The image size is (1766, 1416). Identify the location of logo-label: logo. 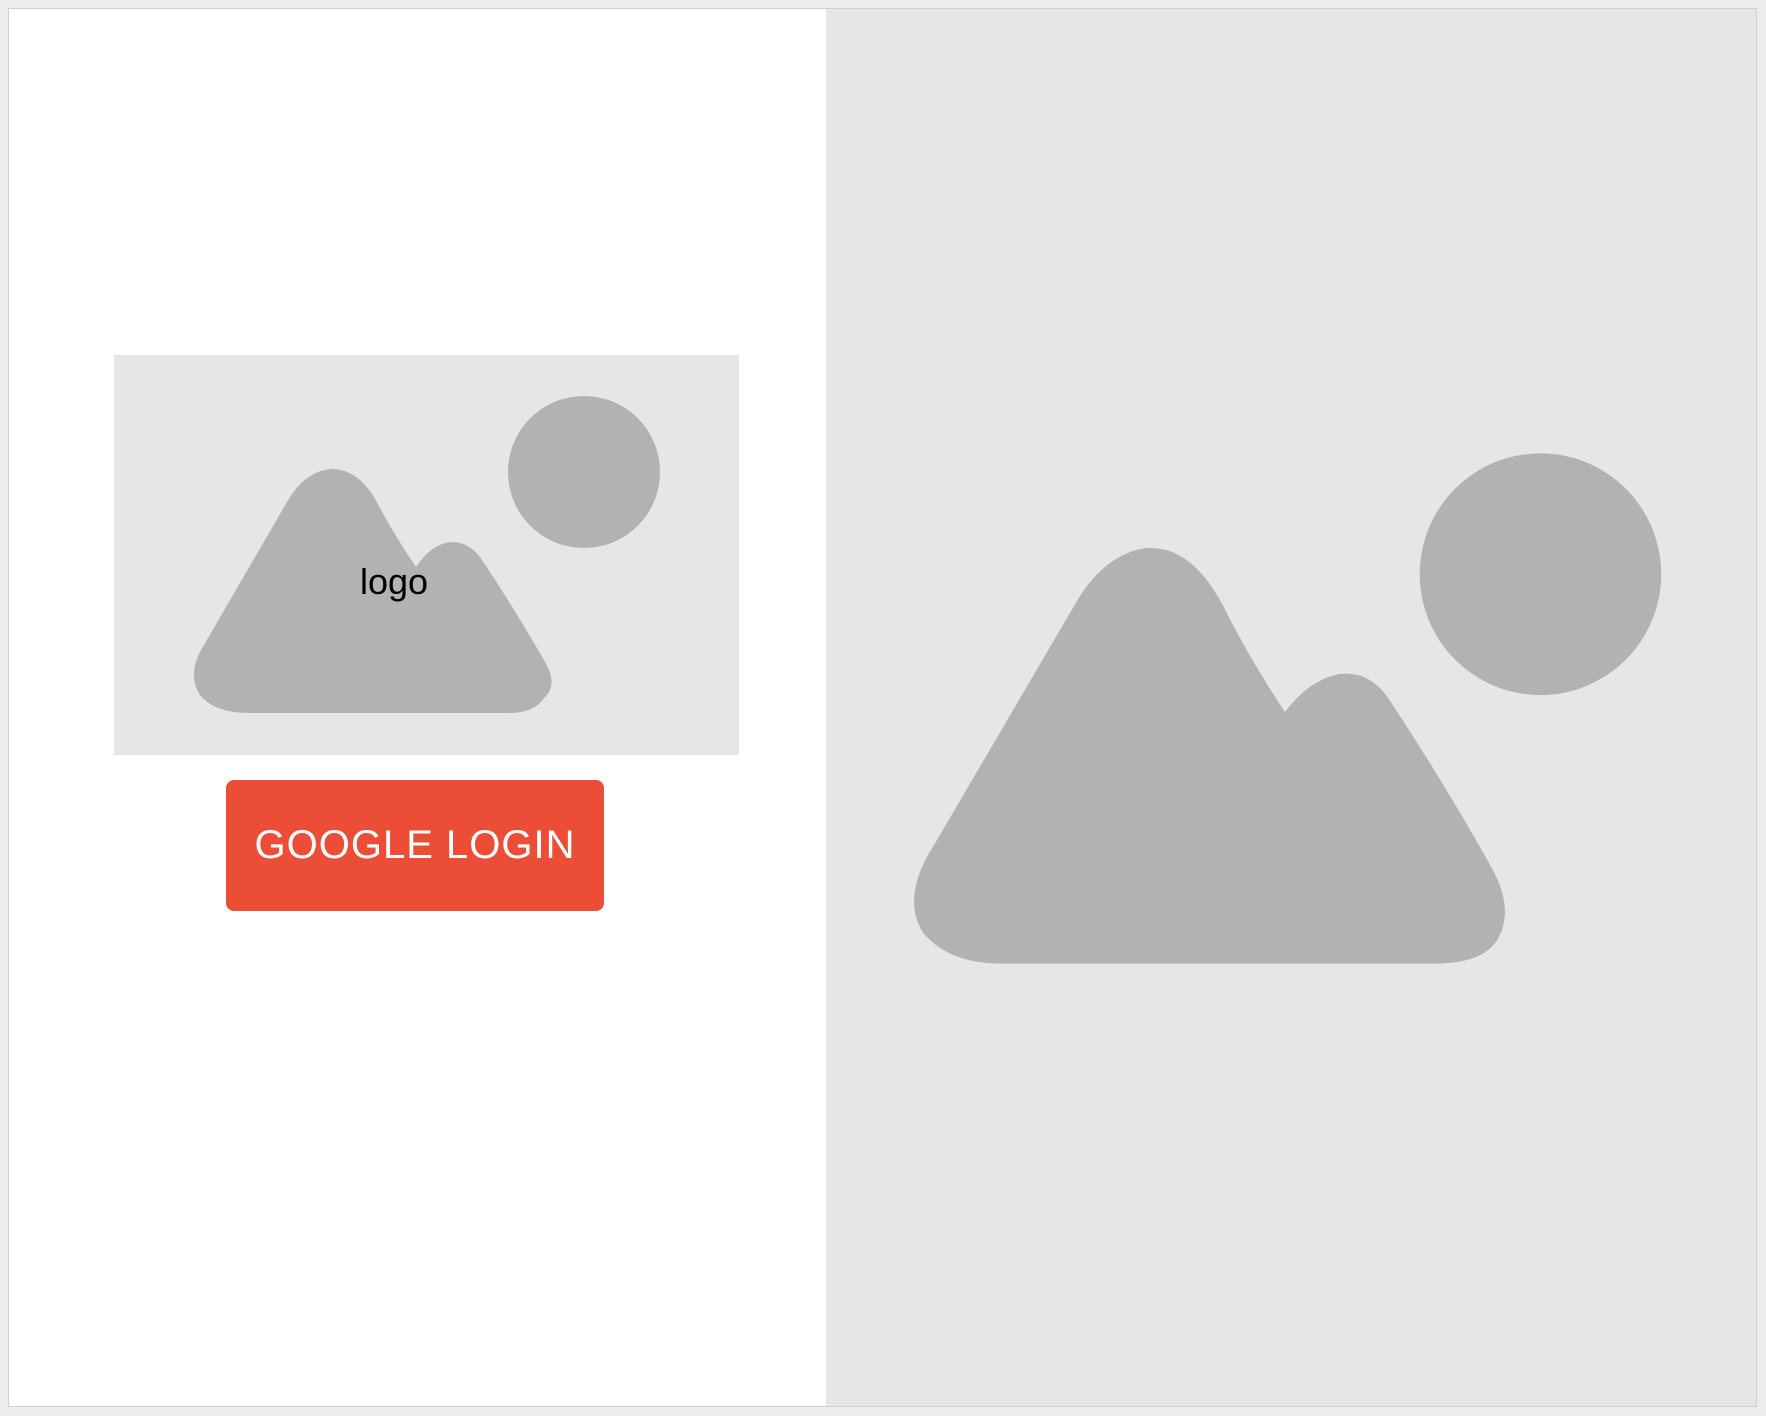
(394, 581).